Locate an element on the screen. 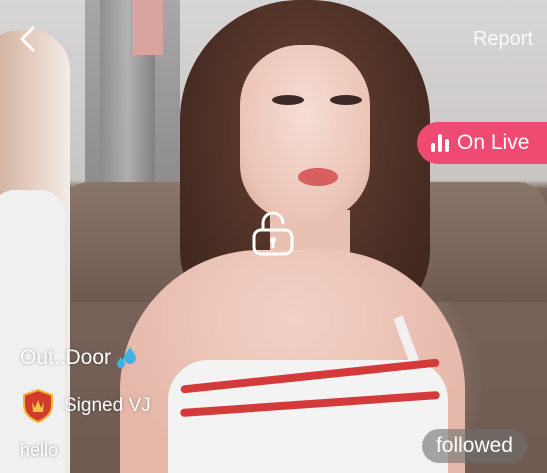 The image size is (547, 473). subject-face is located at coordinates (305, 132).